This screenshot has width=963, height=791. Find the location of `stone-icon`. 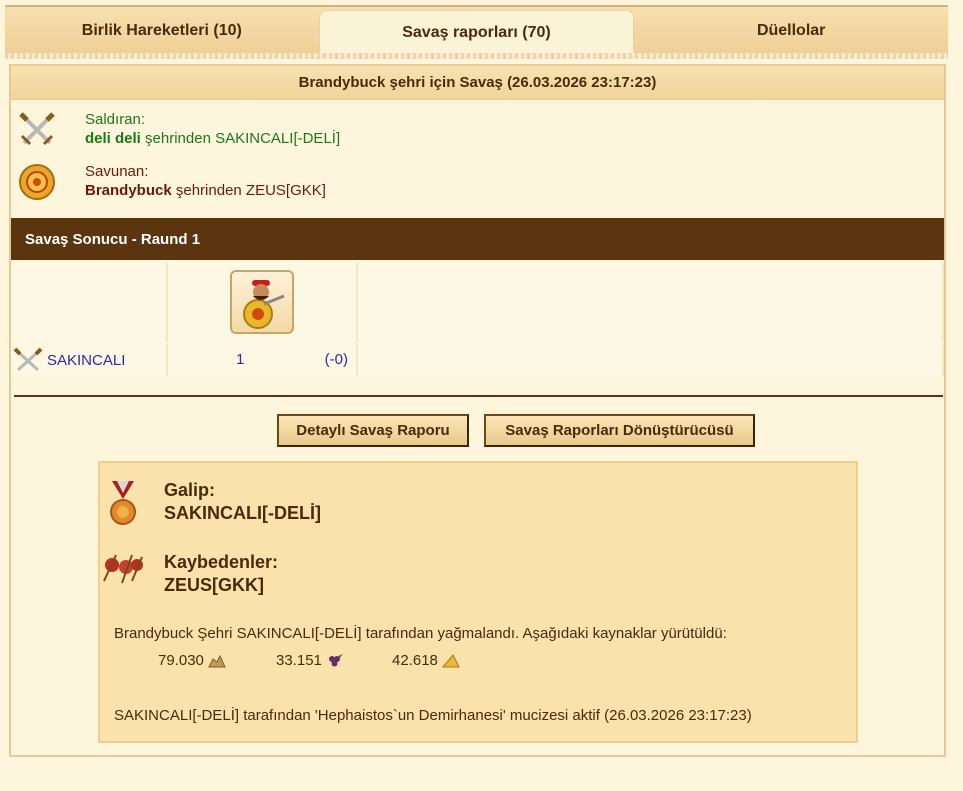

stone-icon is located at coordinates (217, 661).